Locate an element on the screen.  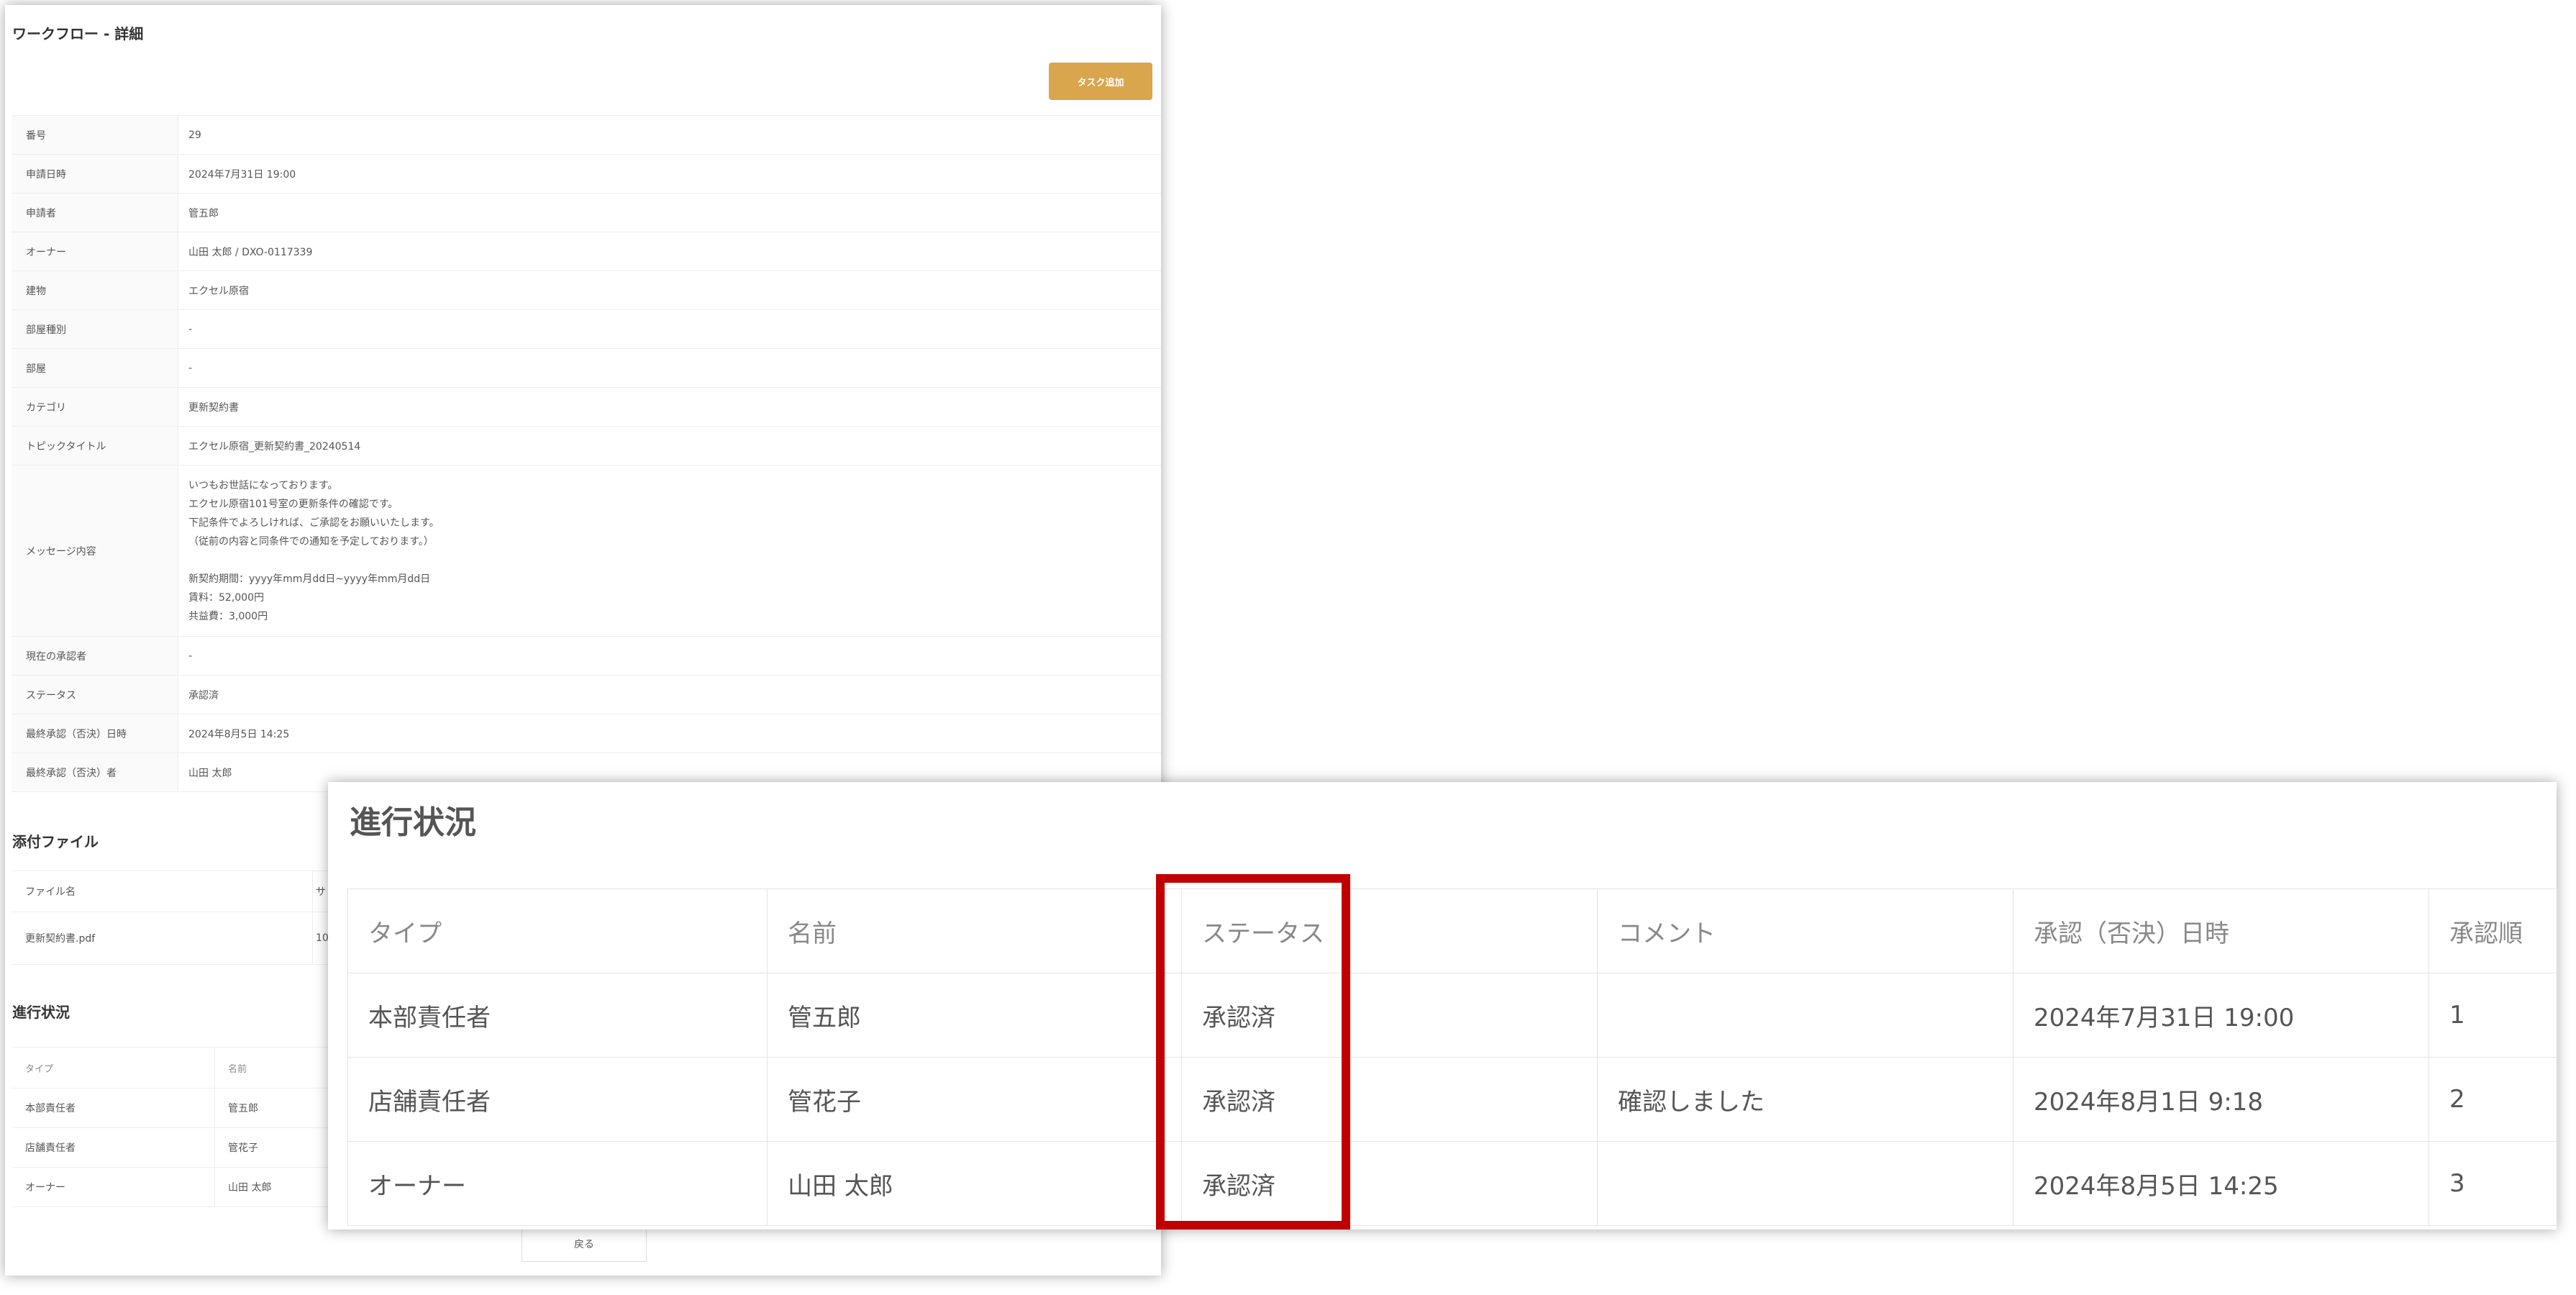
detail-label: トピックタイトル is located at coordinates (95, 446).